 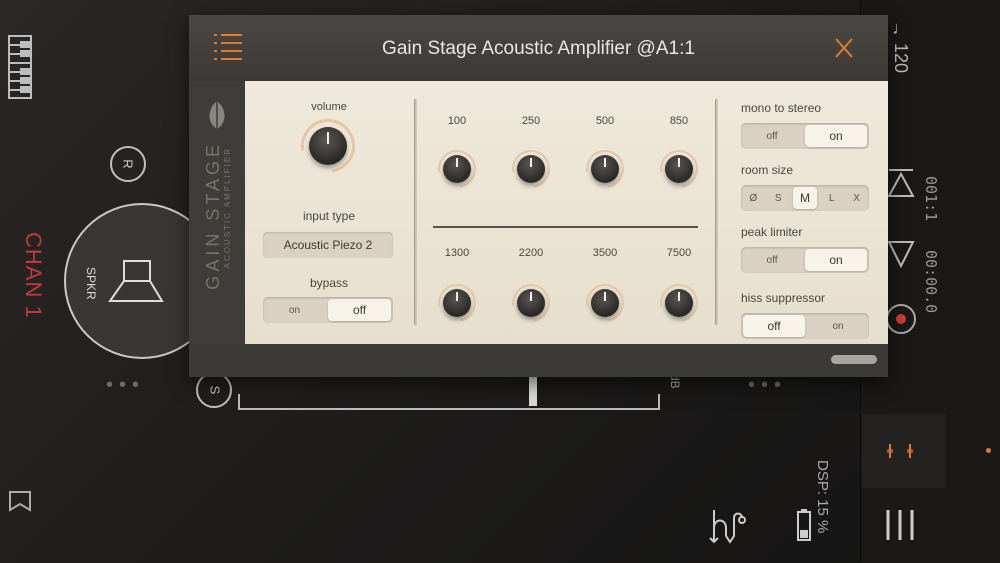 What do you see at coordinates (781, 108) in the screenshot?
I see `mono-to-stereo-label: mono to stereo` at bounding box center [781, 108].